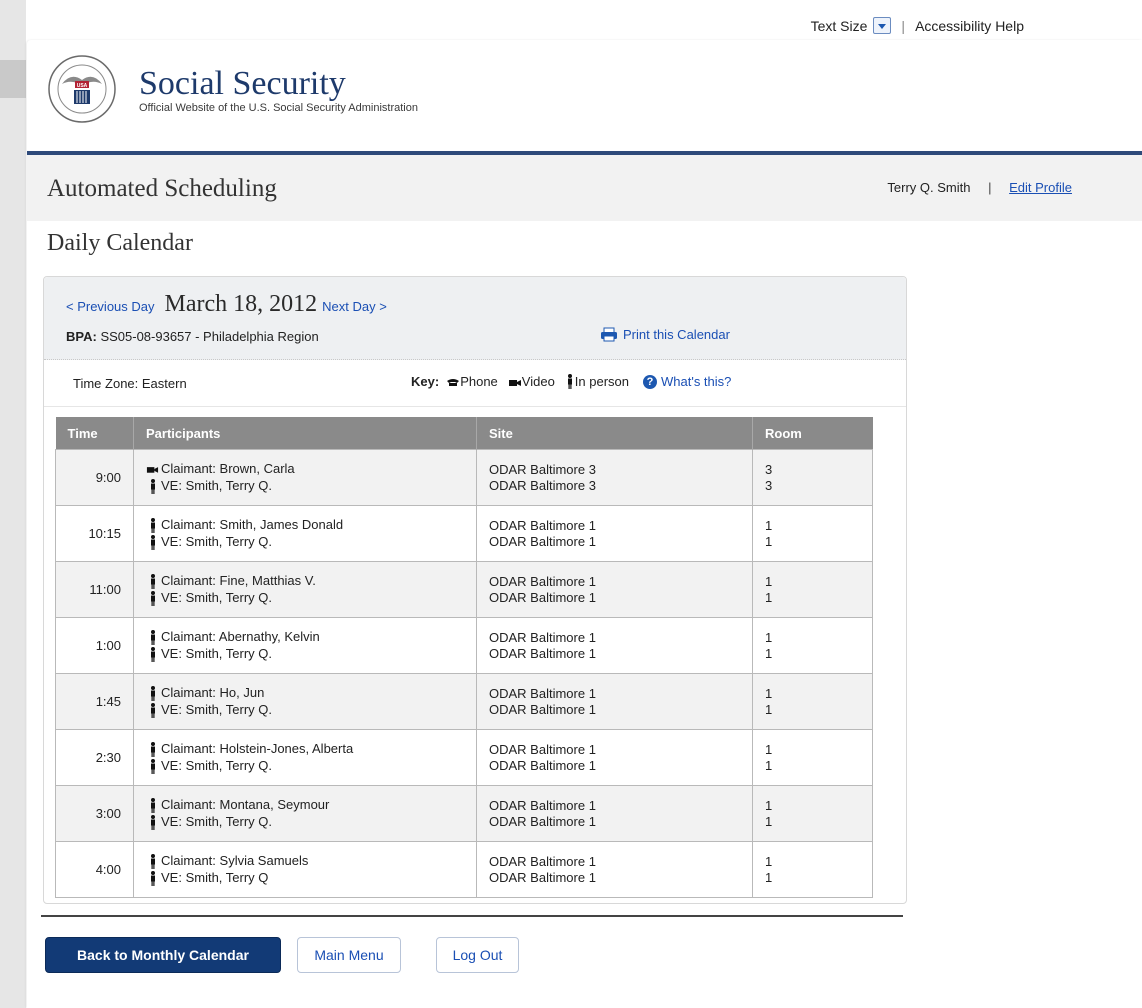  I want to click on utility-bar: Text Size | Accessibility Help, so click(917, 25).